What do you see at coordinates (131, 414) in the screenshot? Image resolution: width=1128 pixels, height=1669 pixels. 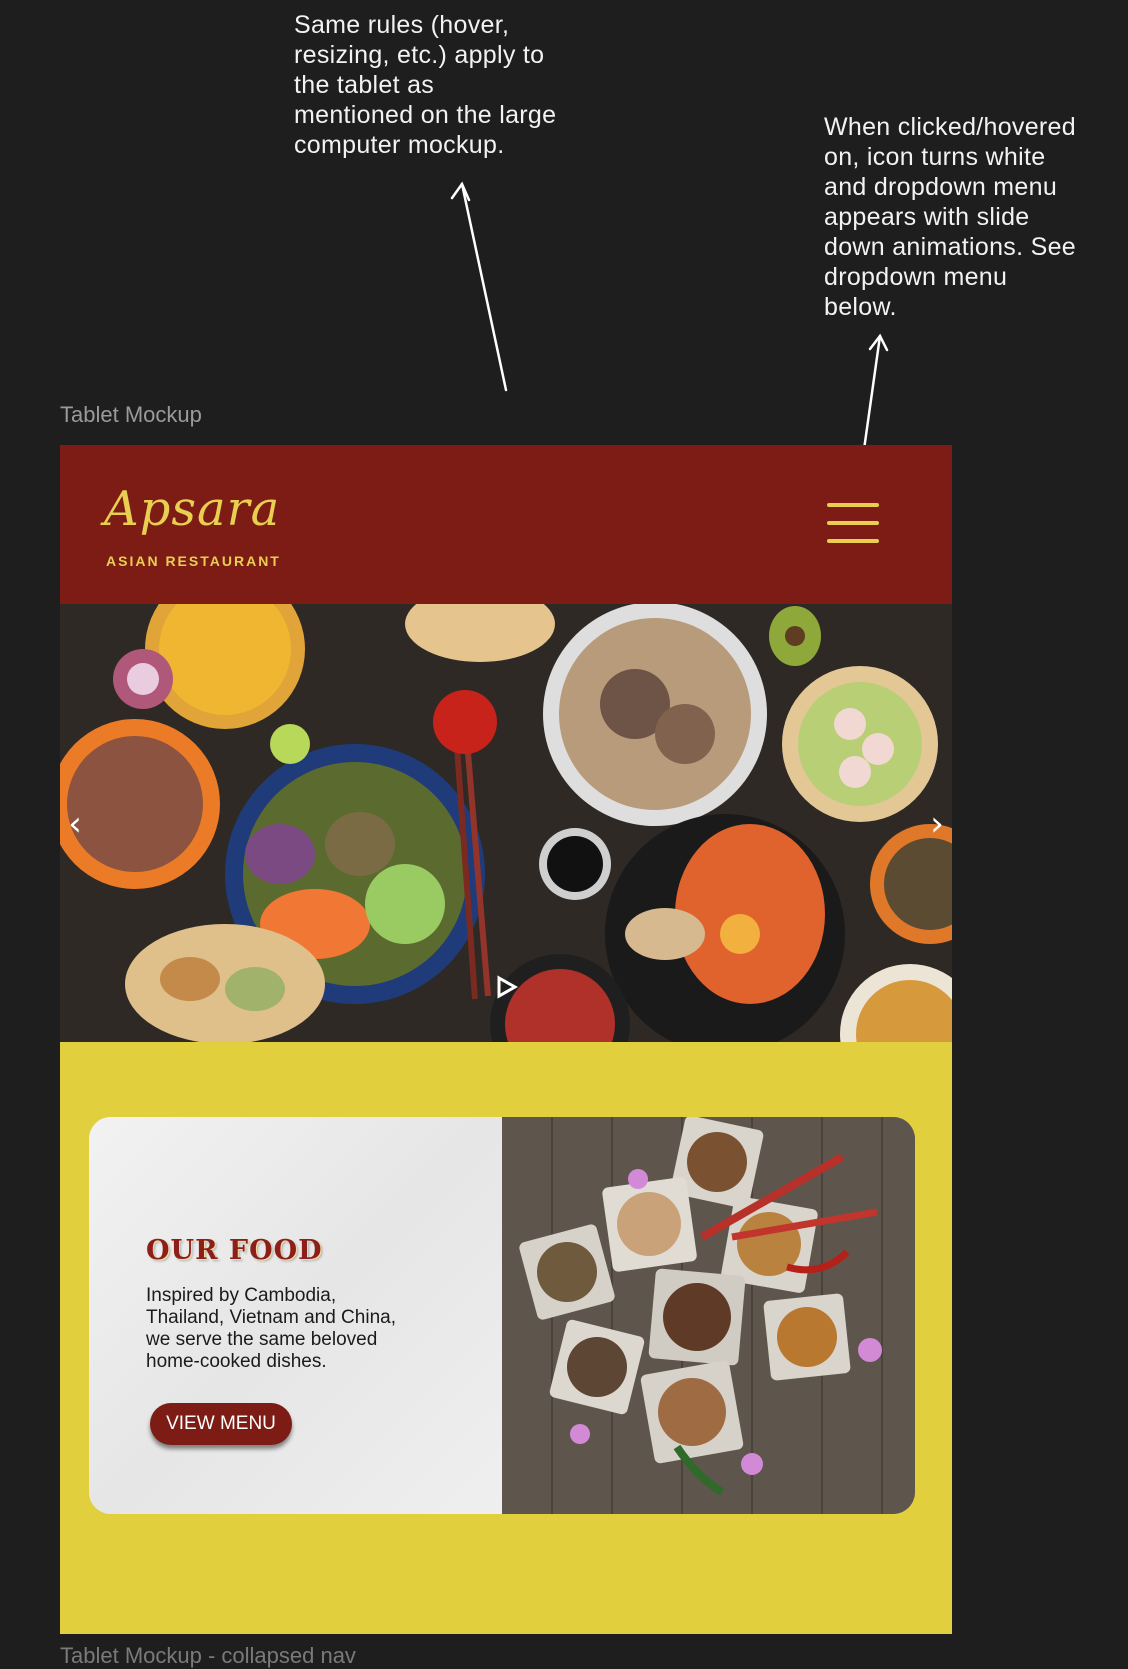 I see `frame-label: Tablet Mockup` at bounding box center [131, 414].